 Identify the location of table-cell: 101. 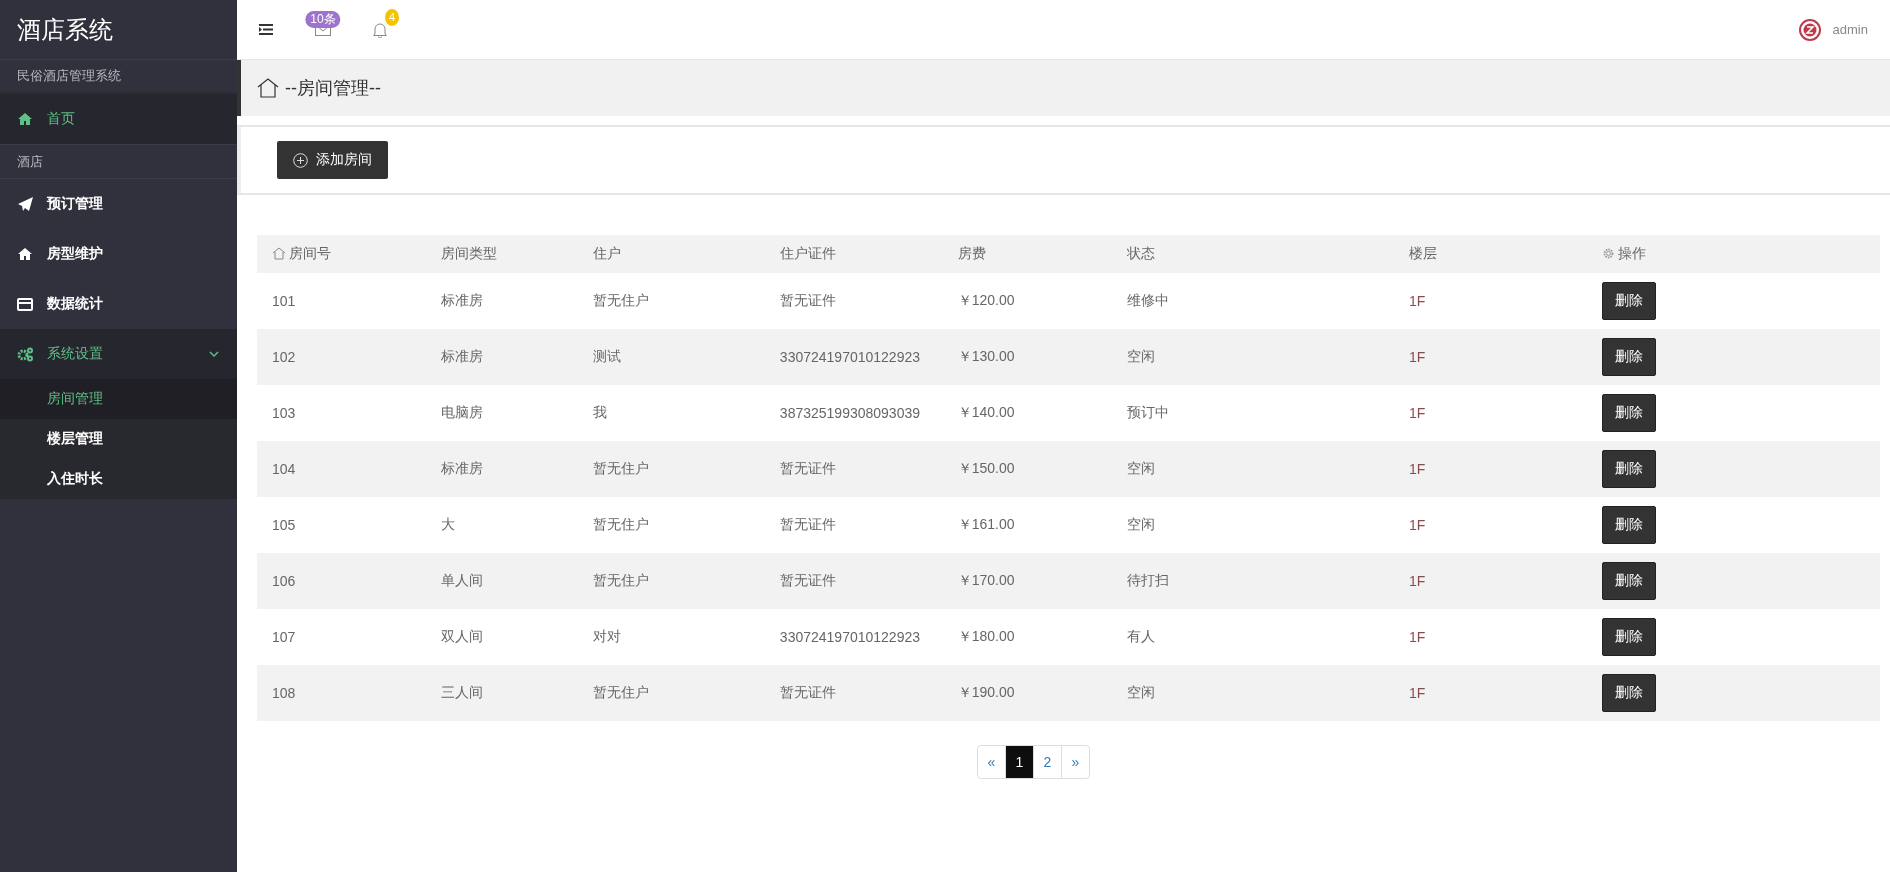
(342, 301).